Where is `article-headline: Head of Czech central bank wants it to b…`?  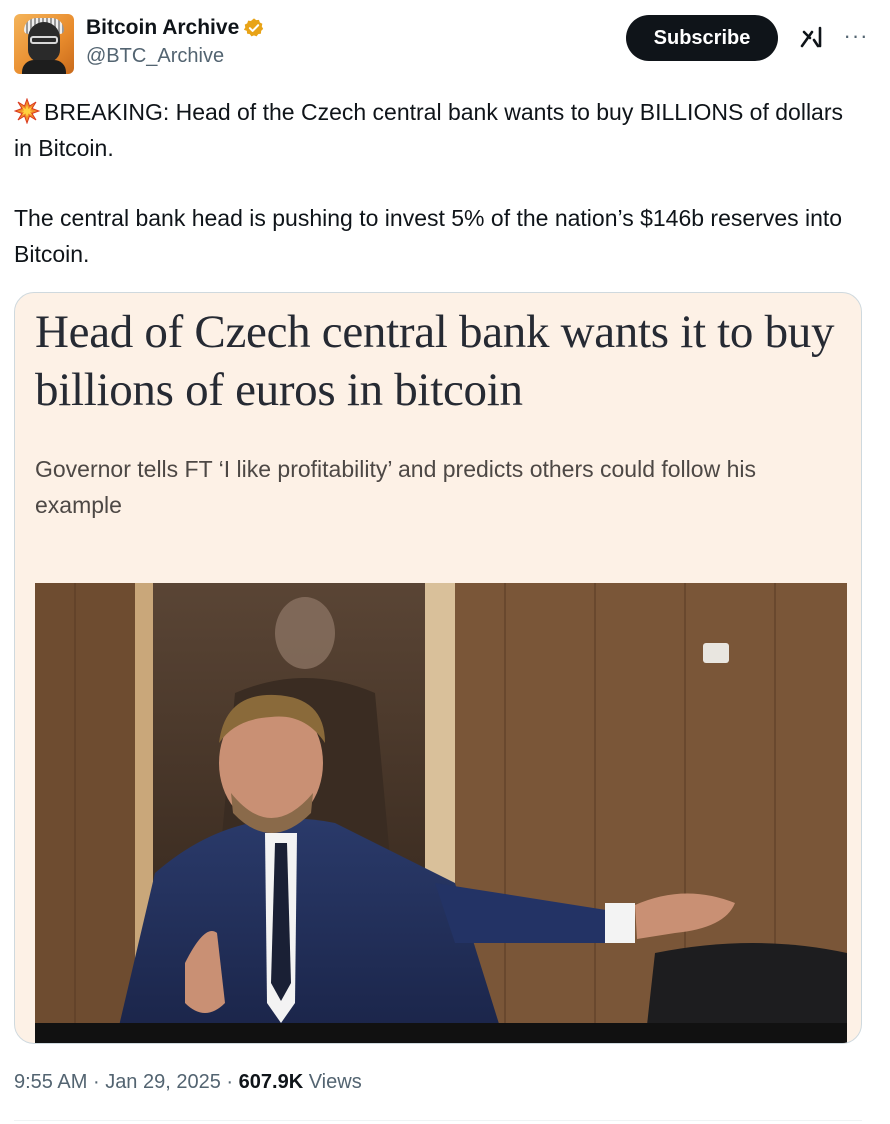
article-headline: Head of Czech central bank wants it to b… is located at coordinates (435, 361).